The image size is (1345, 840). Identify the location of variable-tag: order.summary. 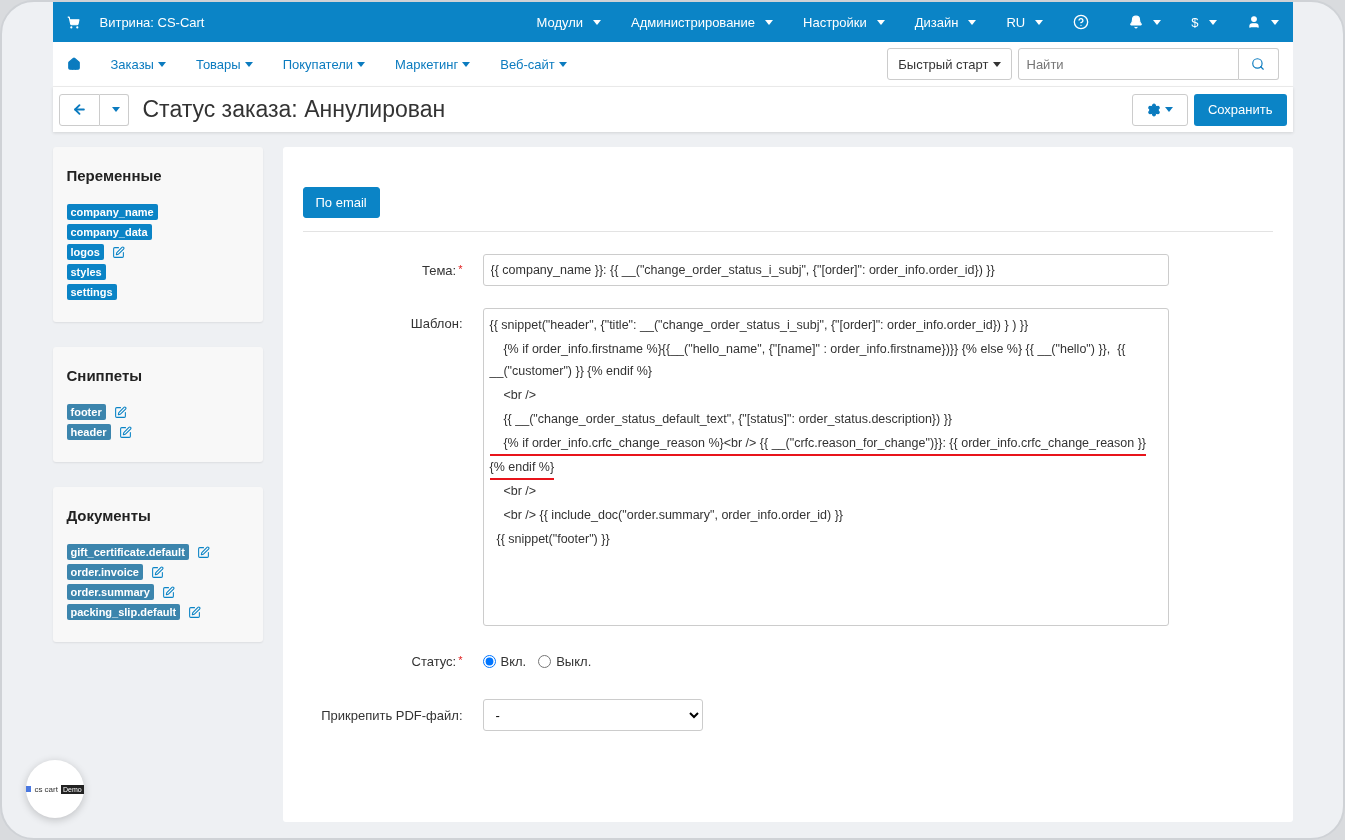
(110, 592).